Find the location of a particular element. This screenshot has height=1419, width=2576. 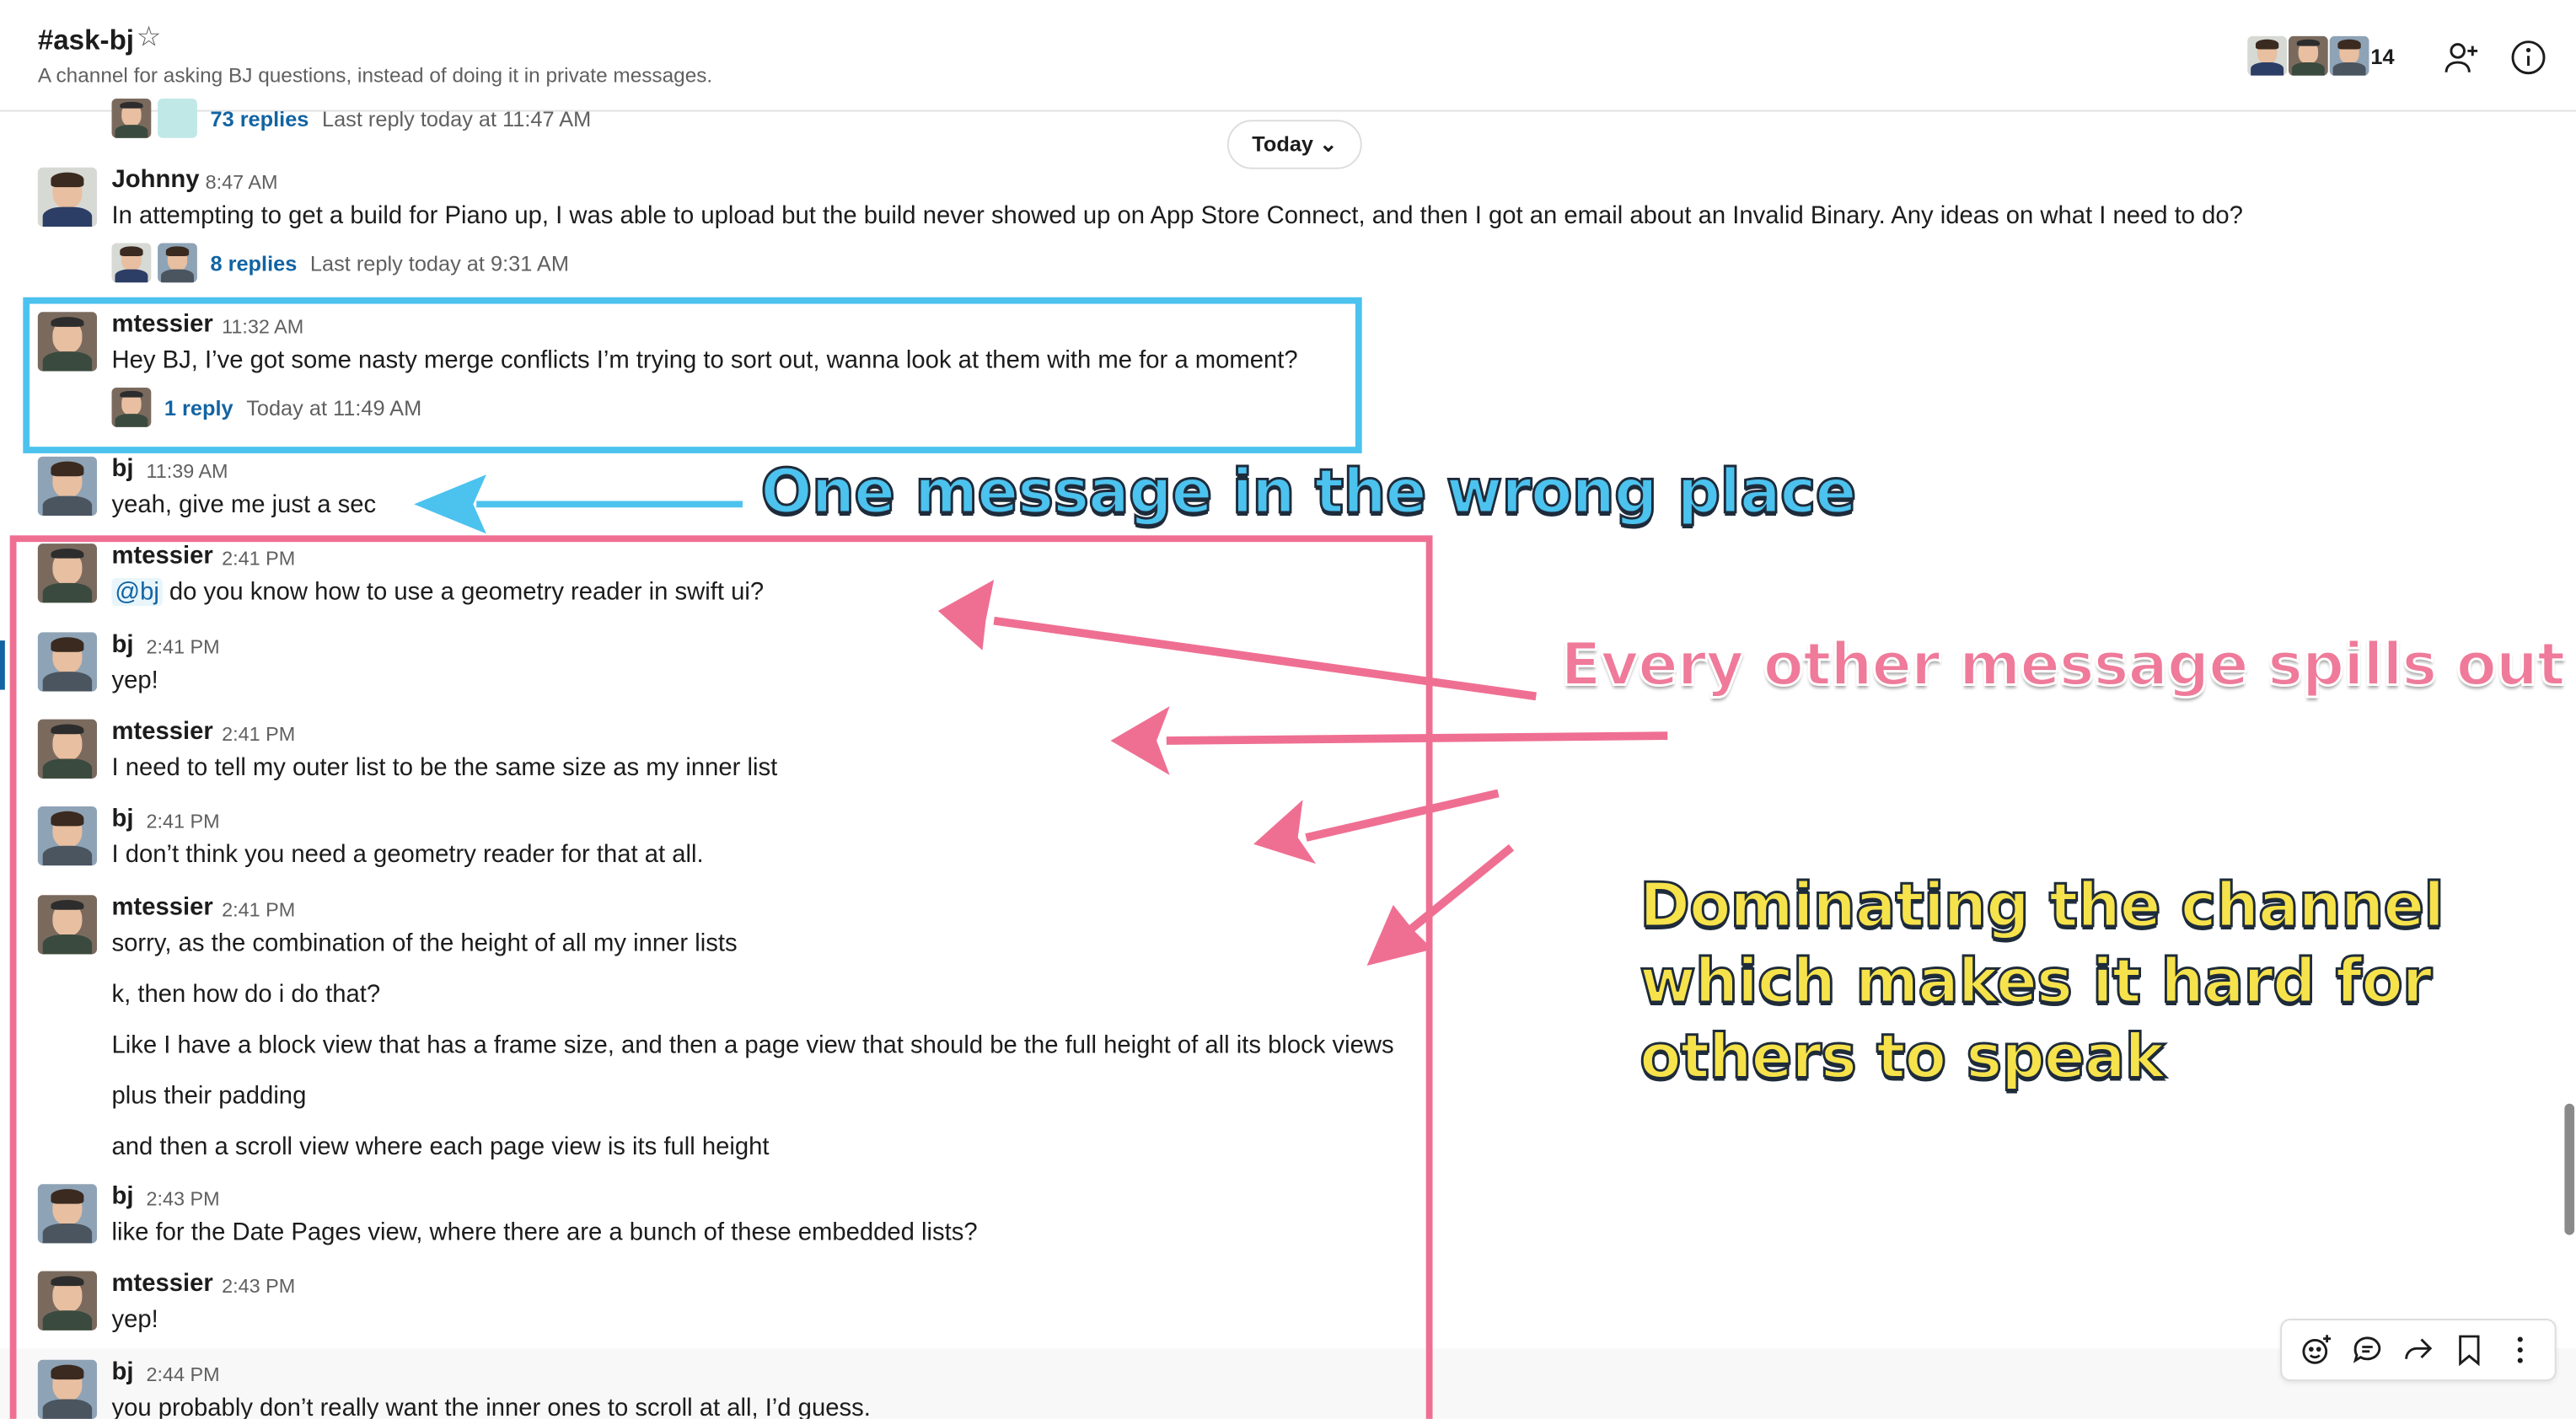

blue-arrow is located at coordinates (578, 504).